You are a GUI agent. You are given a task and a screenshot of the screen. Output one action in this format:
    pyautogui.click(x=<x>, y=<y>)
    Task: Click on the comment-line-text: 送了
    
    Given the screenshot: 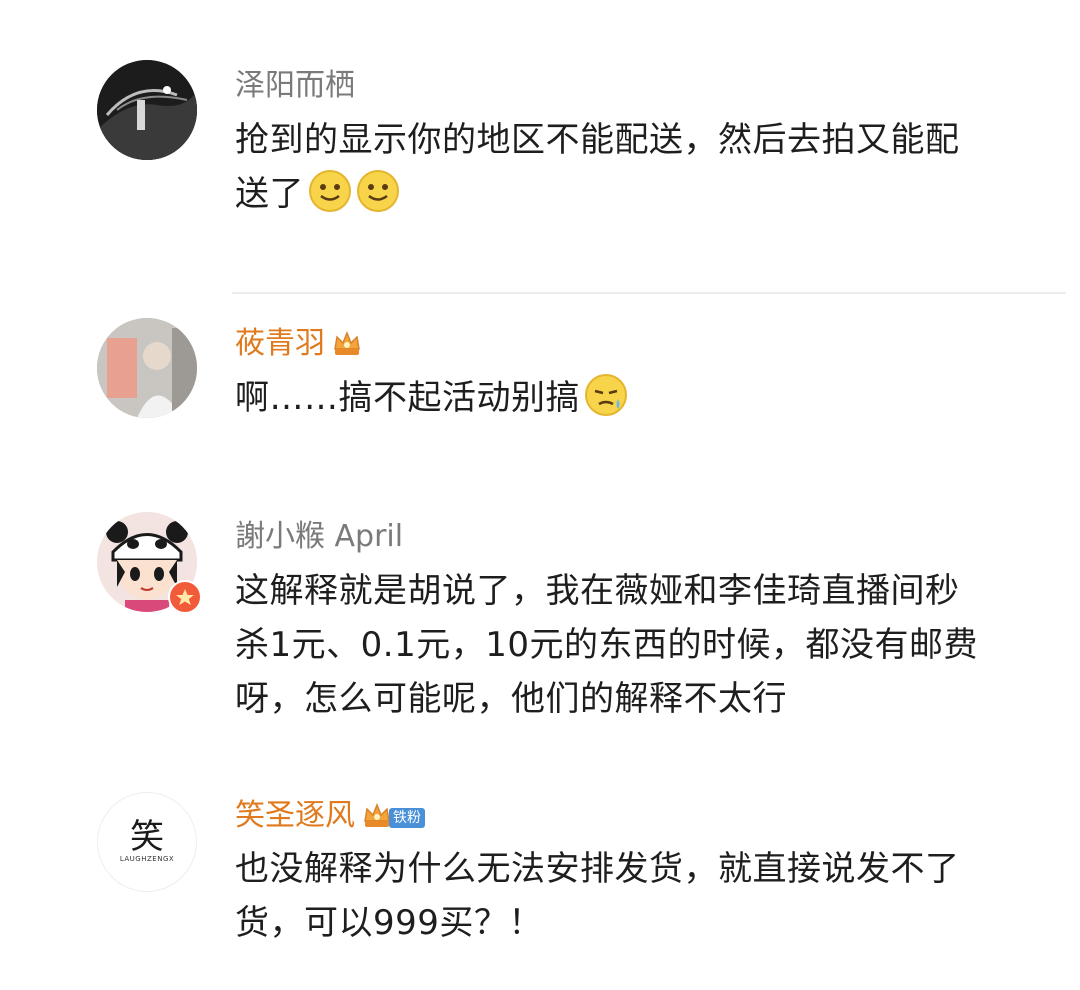 What is the action you would take?
    pyautogui.click(x=269, y=194)
    